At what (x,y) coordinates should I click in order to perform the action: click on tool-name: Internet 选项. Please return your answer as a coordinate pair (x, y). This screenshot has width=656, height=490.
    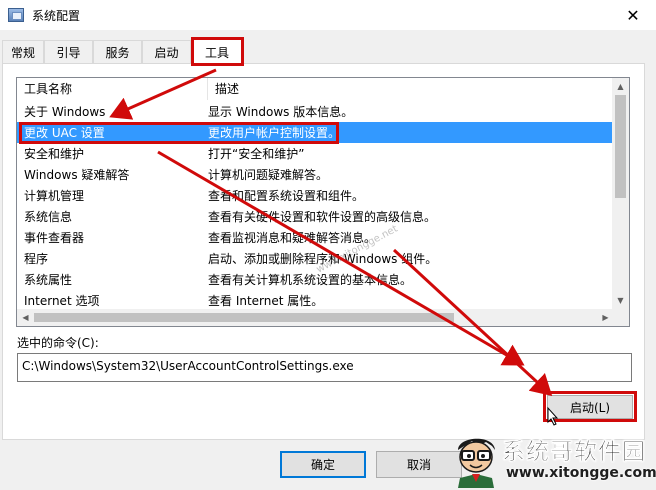
    Looking at the image, I should click on (62, 301).